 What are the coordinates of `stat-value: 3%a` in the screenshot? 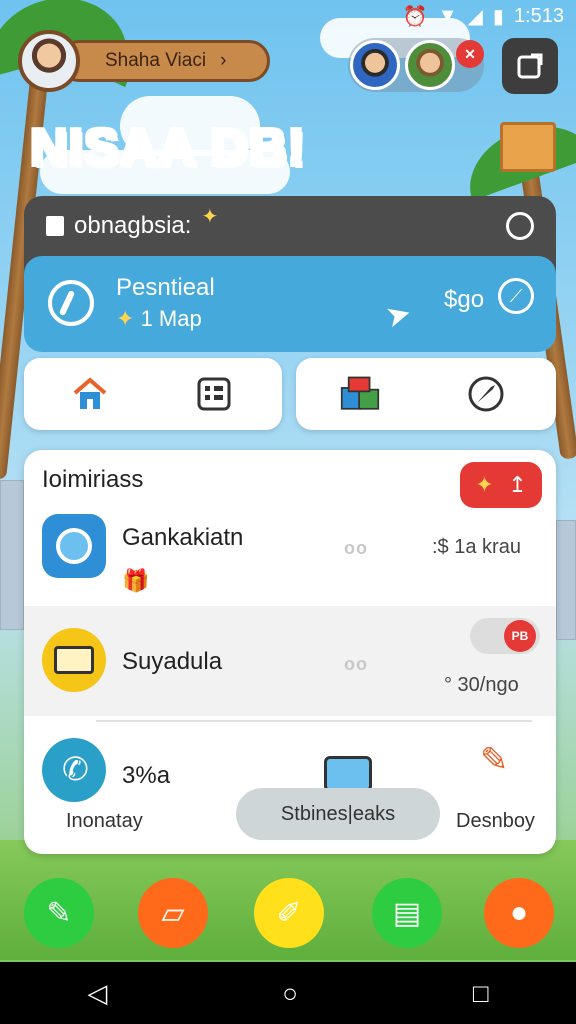 It's located at (146, 775).